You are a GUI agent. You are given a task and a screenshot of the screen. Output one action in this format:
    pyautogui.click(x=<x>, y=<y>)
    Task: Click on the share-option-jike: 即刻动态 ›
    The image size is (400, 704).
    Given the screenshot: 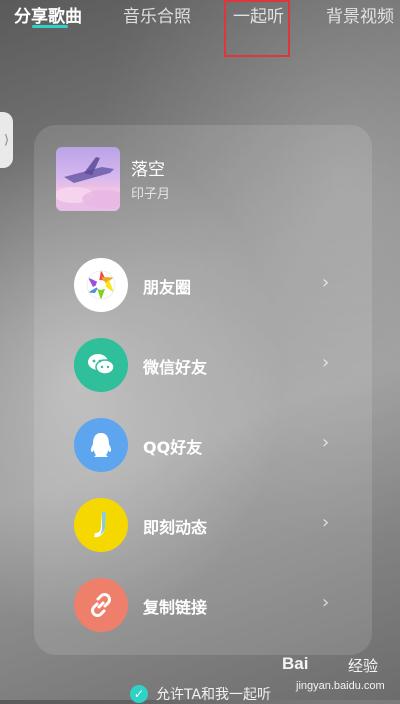 What is the action you would take?
    pyautogui.click(x=209, y=525)
    